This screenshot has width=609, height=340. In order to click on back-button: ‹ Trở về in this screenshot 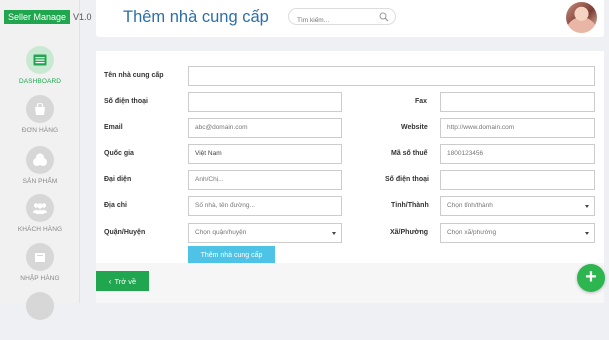, I will do `click(122, 281)`.